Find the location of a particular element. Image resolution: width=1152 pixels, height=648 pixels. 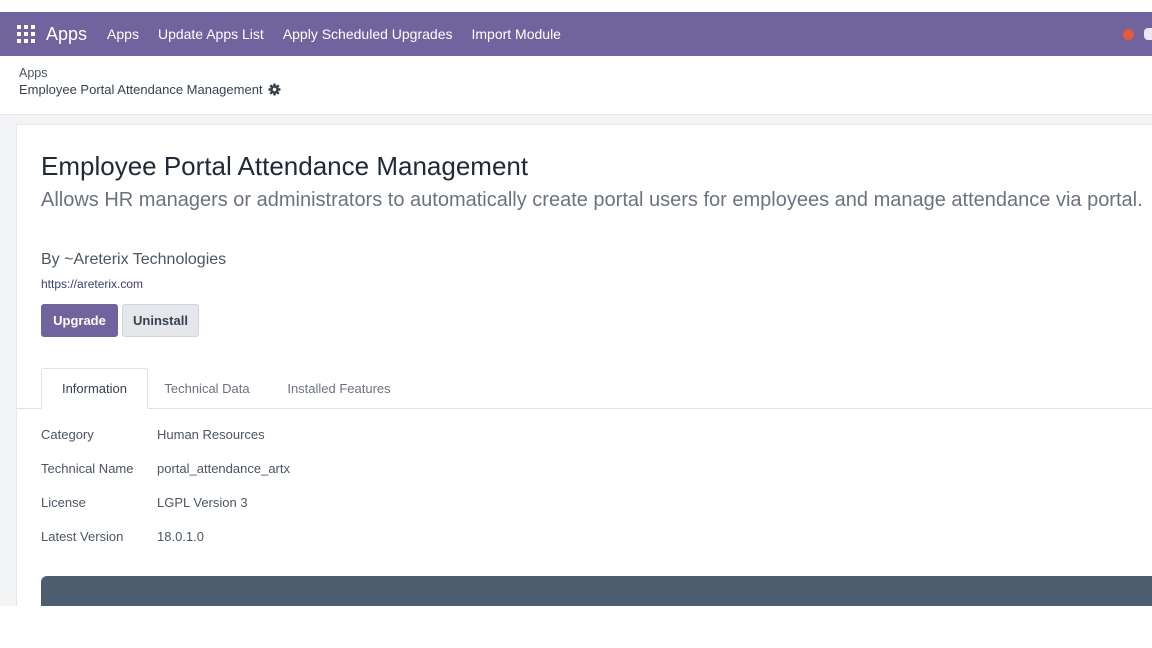

upgrade-button: Upgrade is located at coordinates (79, 320).